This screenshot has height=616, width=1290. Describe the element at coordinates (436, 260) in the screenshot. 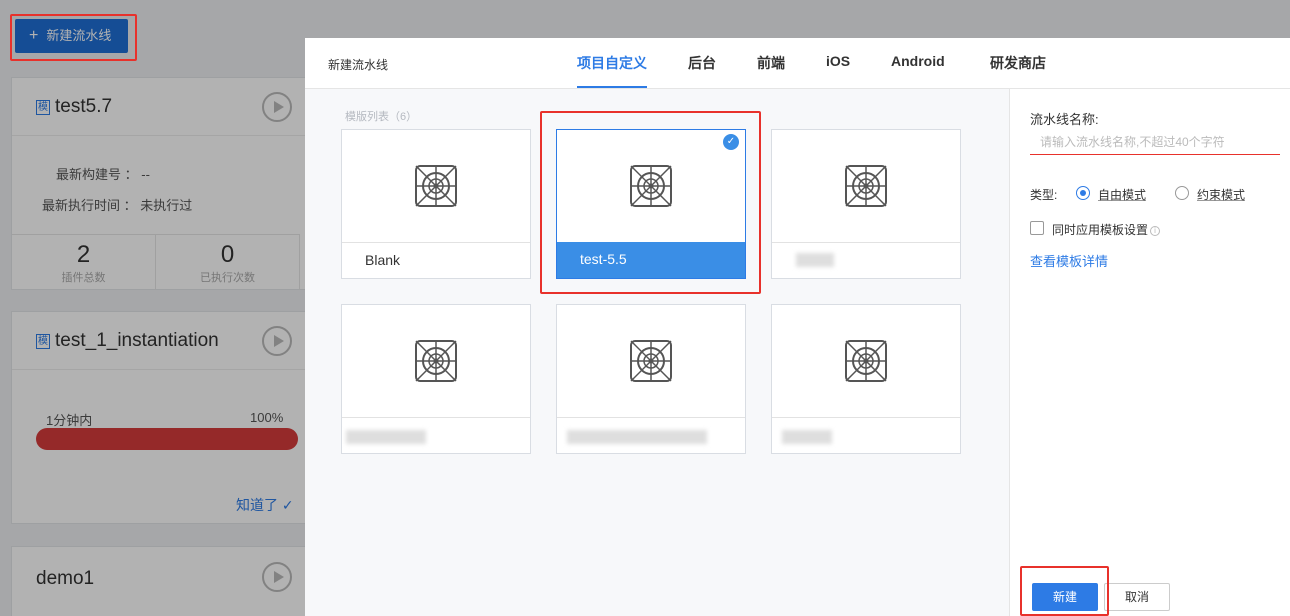

I see `template-name: Blank` at that location.